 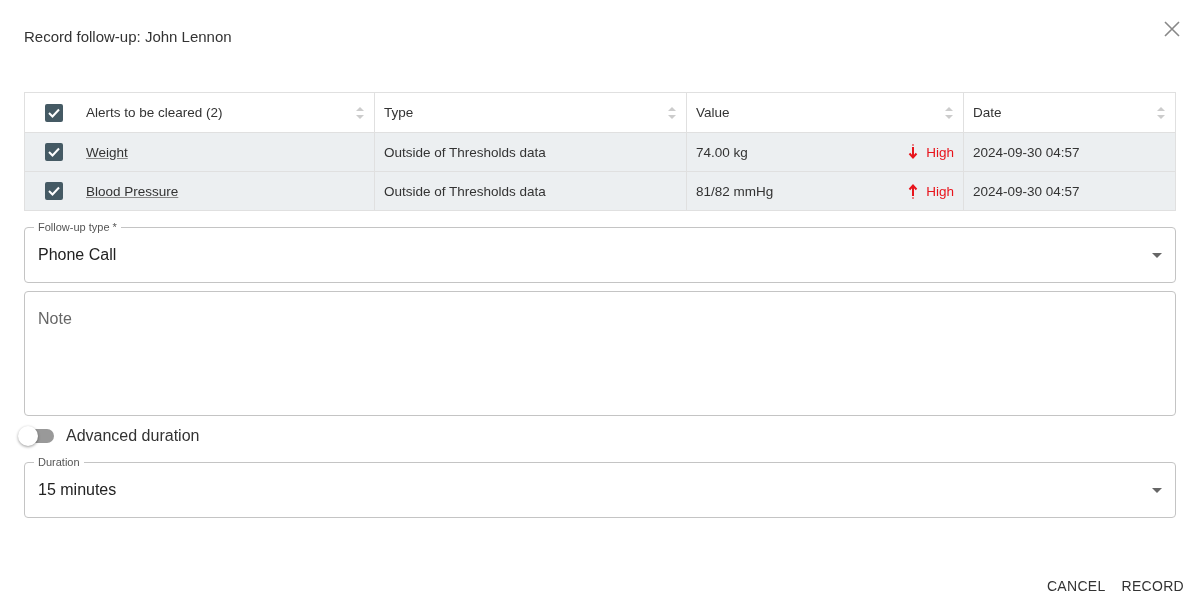 What do you see at coordinates (77, 490) in the screenshot?
I see `select-value: 15 minutes` at bounding box center [77, 490].